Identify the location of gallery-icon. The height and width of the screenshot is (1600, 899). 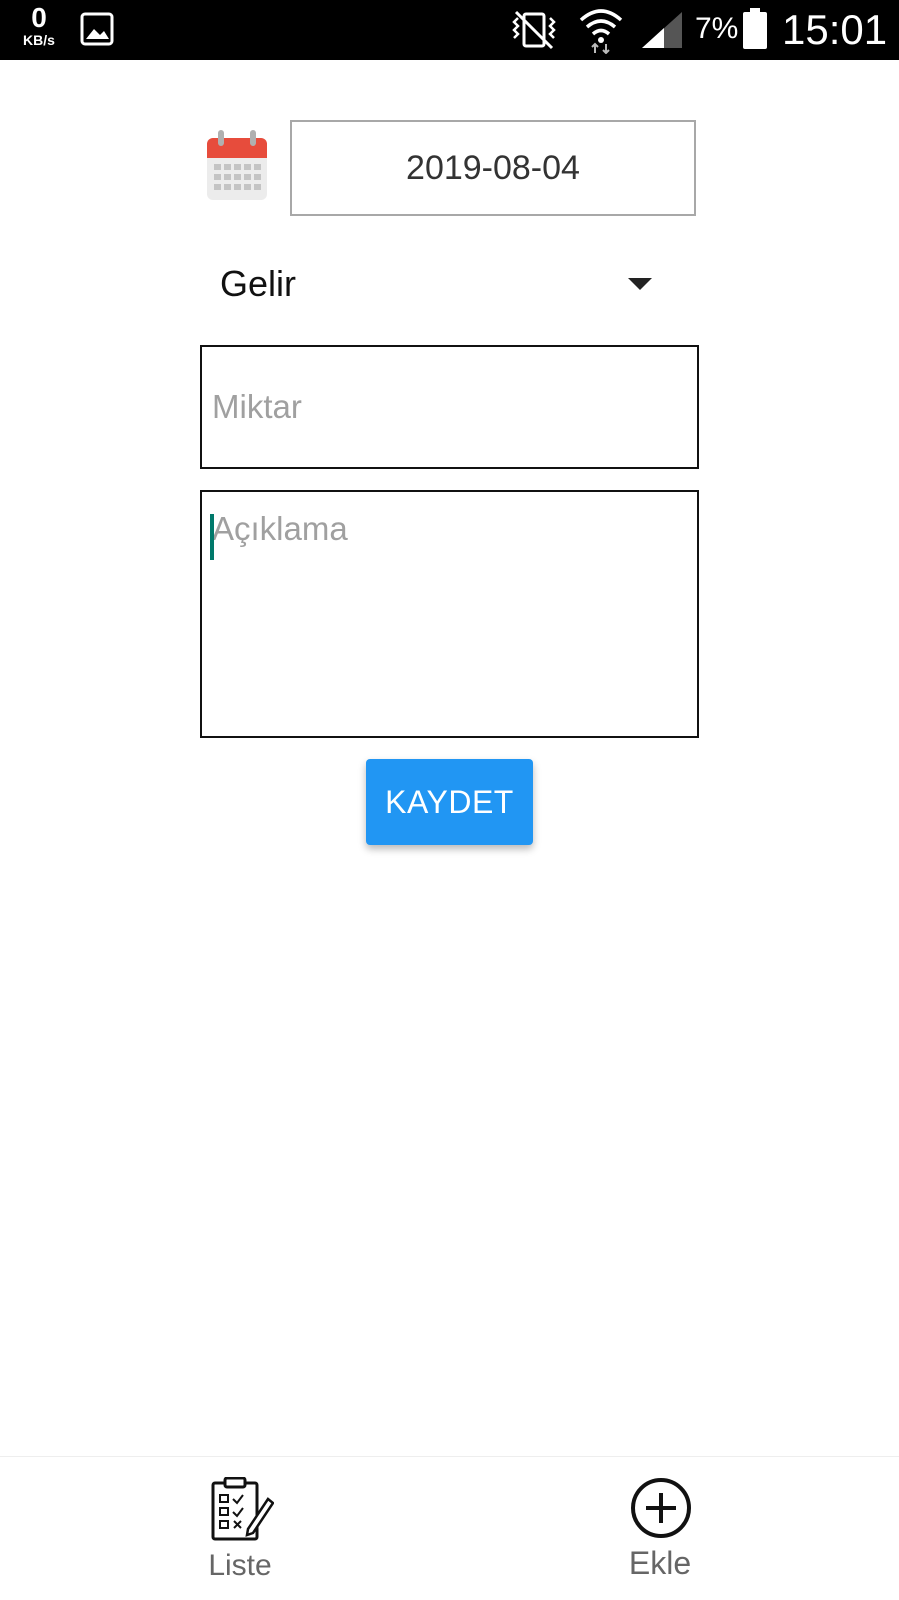
(97, 31).